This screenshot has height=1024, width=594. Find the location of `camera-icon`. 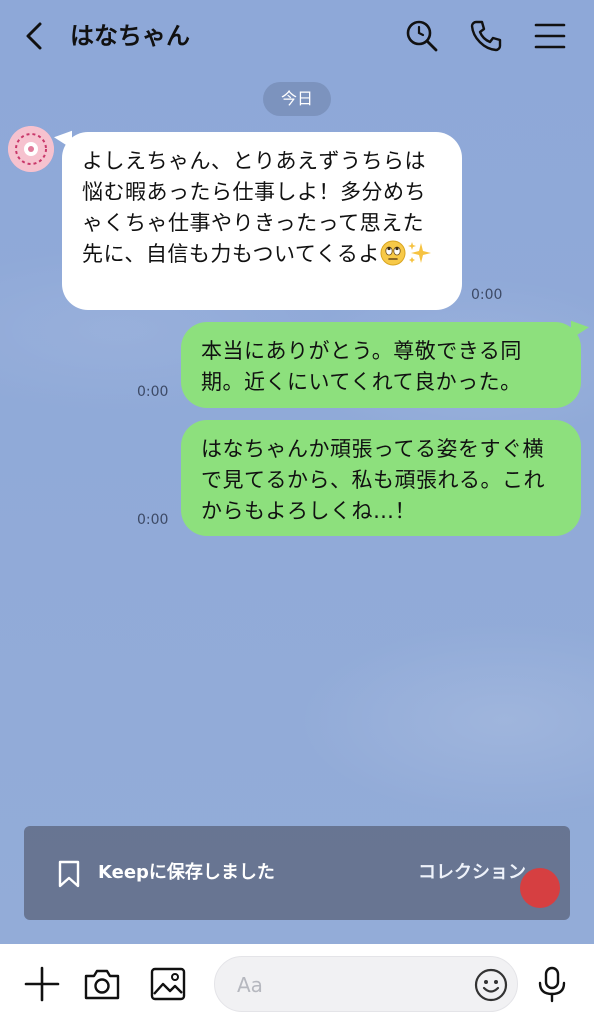

camera-icon is located at coordinates (102, 984).